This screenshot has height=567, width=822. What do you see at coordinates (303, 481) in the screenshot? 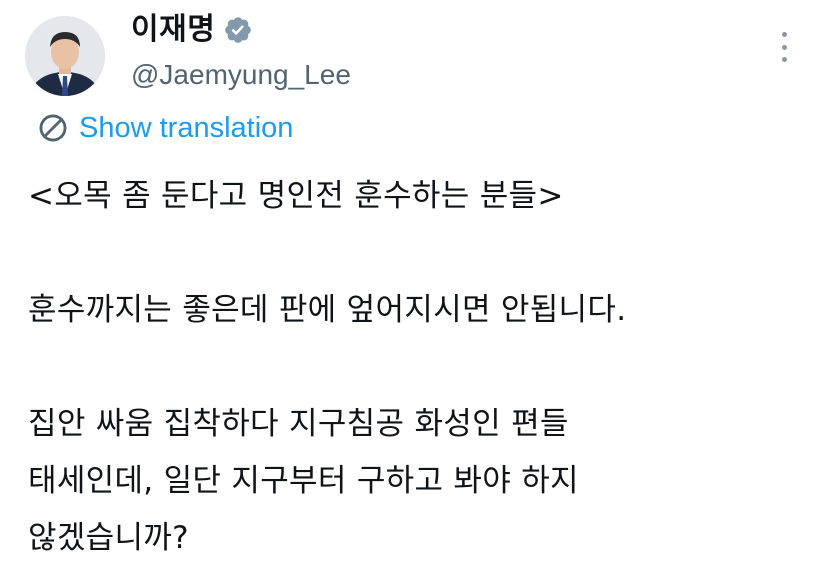
I see `tweet-line: 태세인데, 일단 지구부터 구하고 봐야 하지` at bounding box center [303, 481].